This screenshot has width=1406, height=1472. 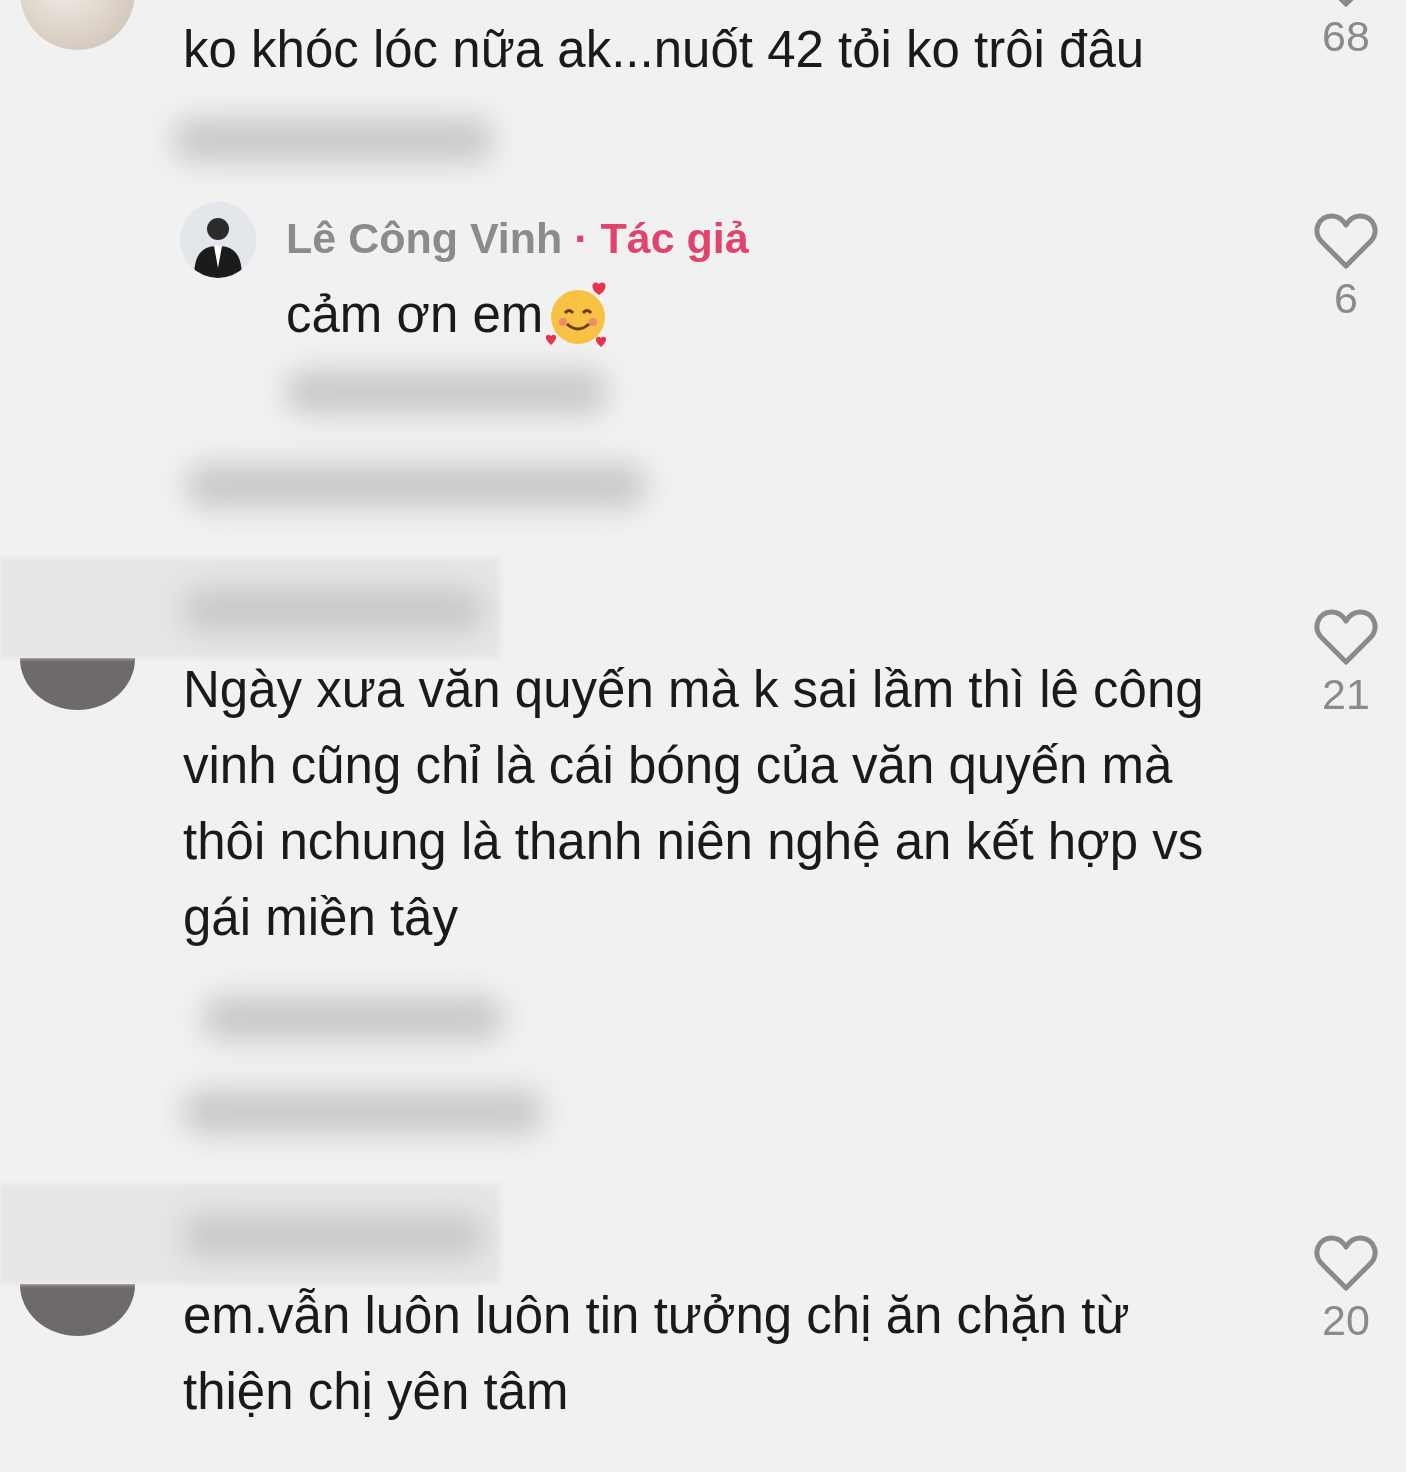 What do you see at coordinates (1346, 298) in the screenshot?
I see `like-count: 6` at bounding box center [1346, 298].